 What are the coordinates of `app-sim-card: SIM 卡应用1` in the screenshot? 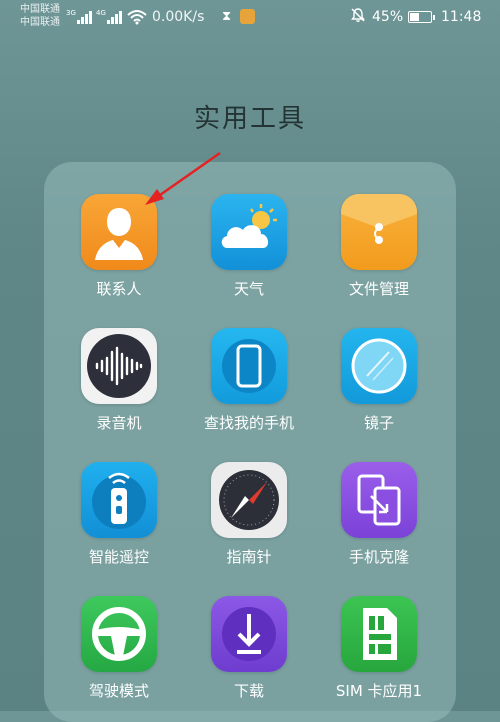 It's located at (379, 648).